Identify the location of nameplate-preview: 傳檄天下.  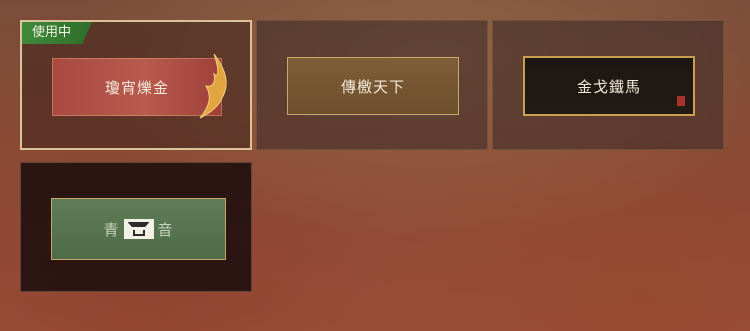
(373, 86).